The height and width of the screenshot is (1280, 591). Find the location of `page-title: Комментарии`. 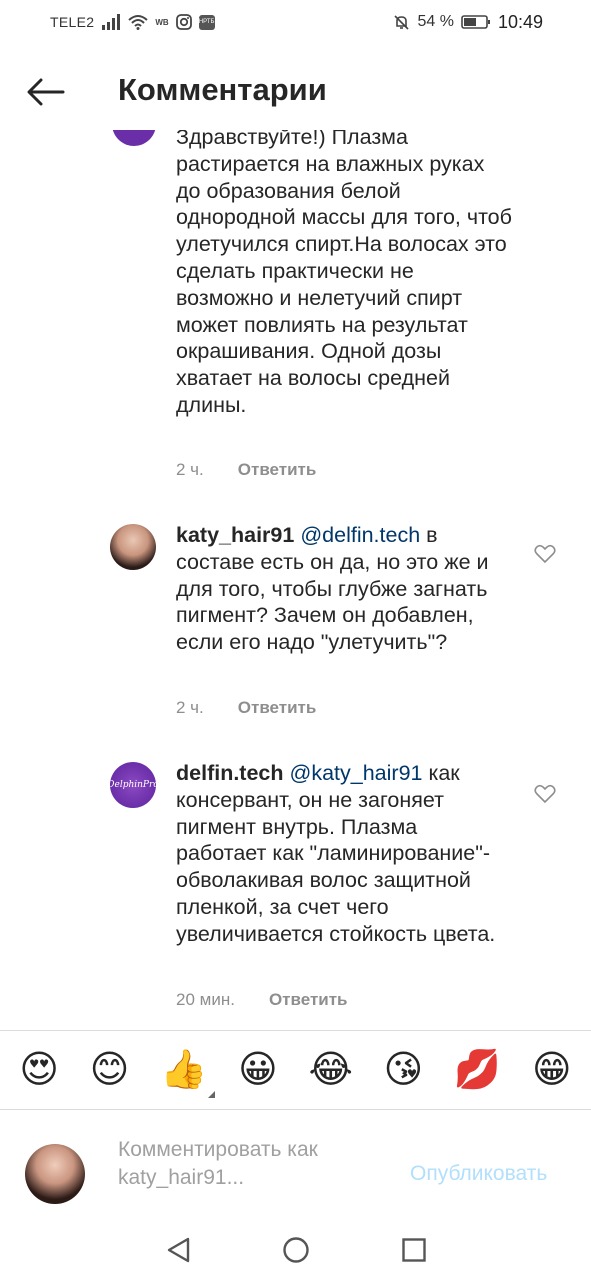

page-title: Комментарии is located at coordinates (222, 89).